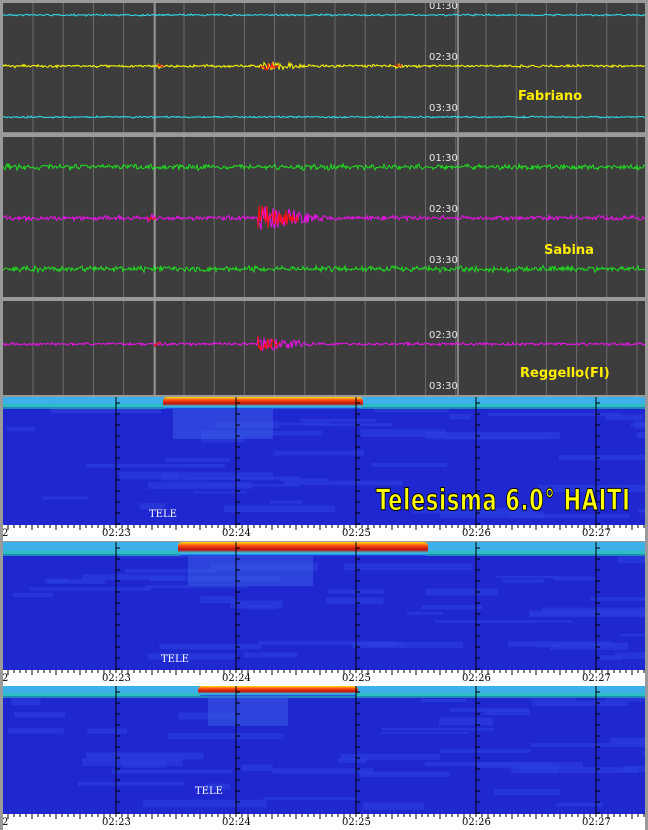 This screenshot has width=648, height=830. I want to click on panel-border, so click(324, 132).